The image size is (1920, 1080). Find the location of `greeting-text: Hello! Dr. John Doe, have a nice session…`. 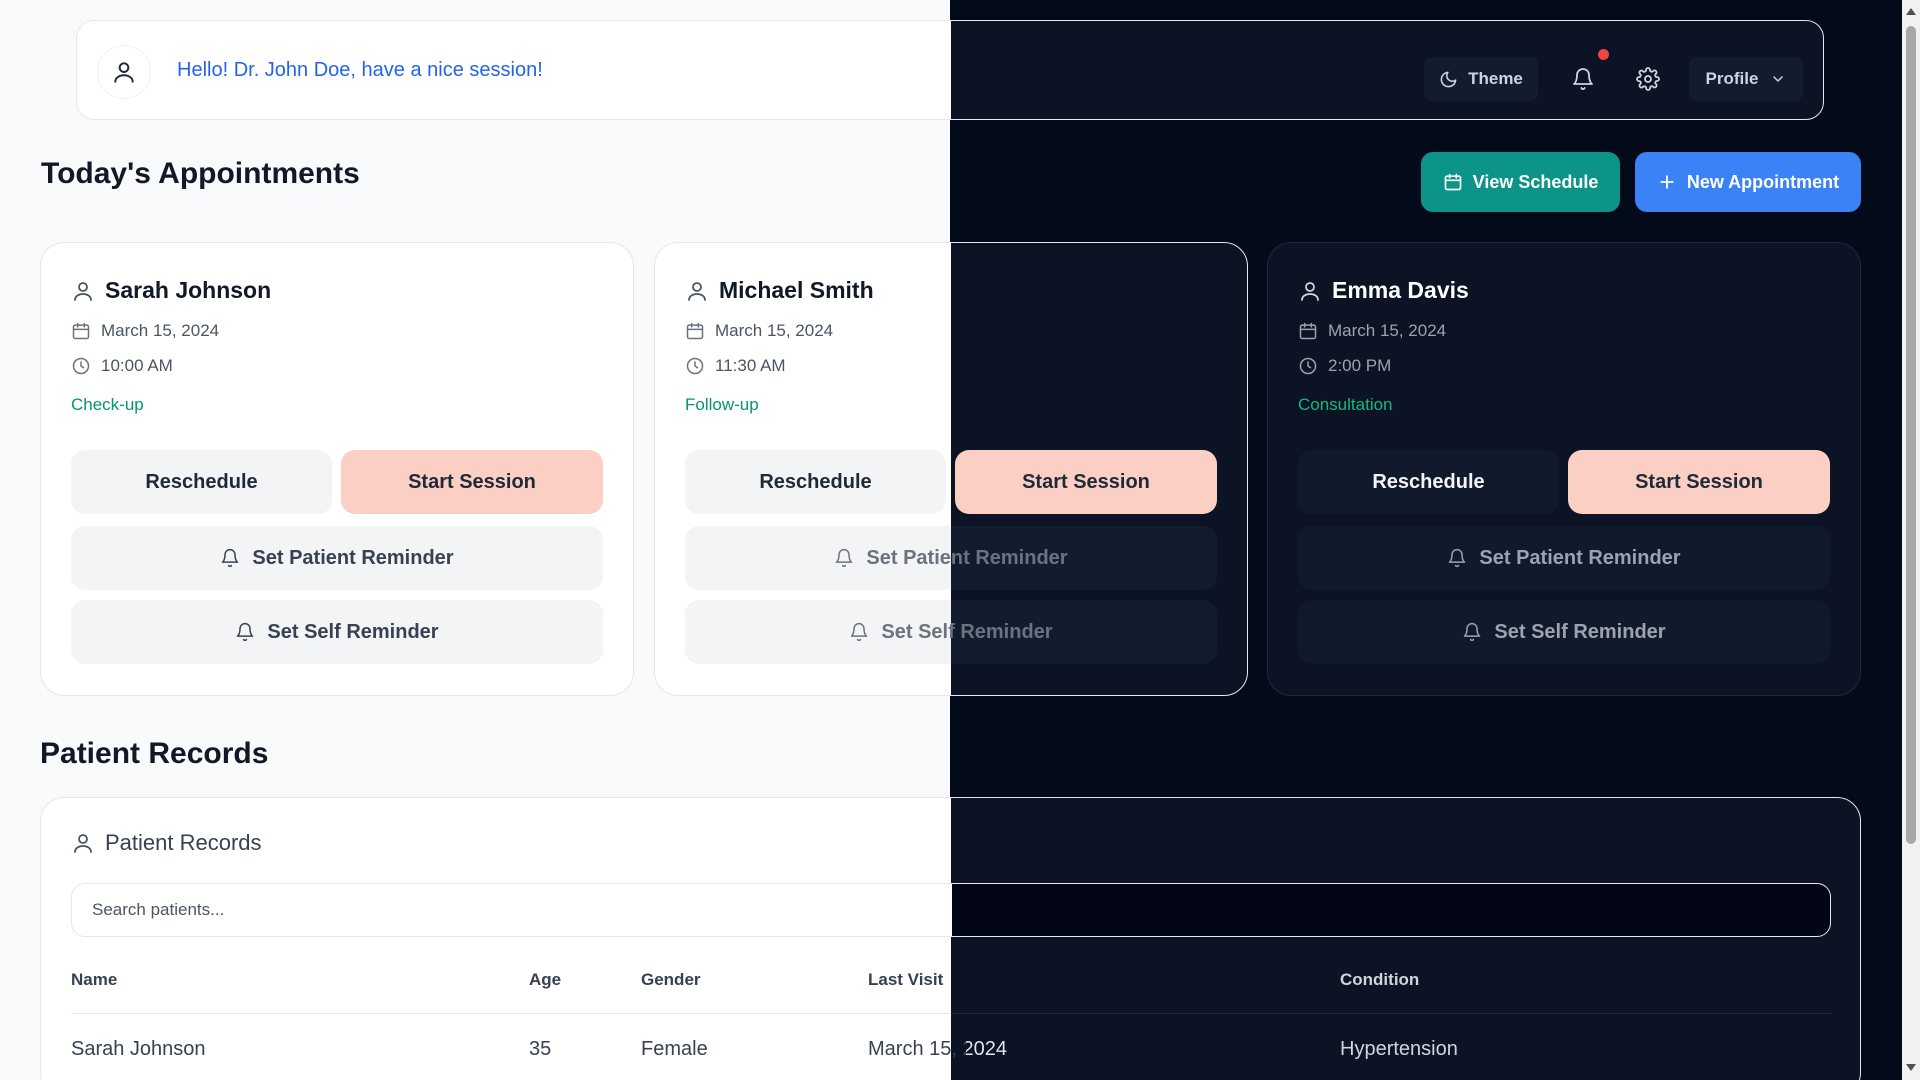

greeting-text: Hello! Dr. John Doe, have a nice session… is located at coordinates (360, 70).